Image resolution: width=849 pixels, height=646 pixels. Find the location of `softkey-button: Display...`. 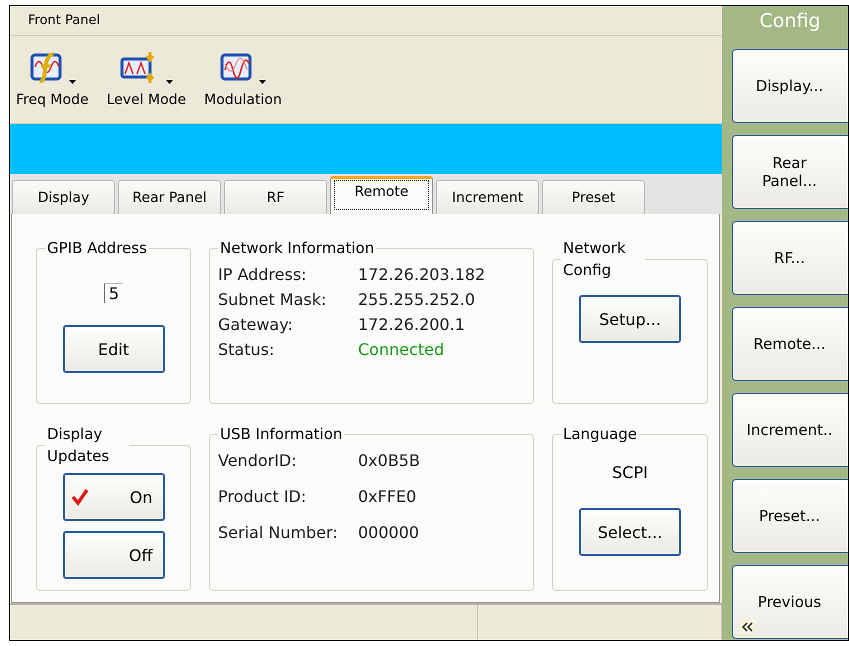

softkey-button: Display... is located at coordinates (790, 86).